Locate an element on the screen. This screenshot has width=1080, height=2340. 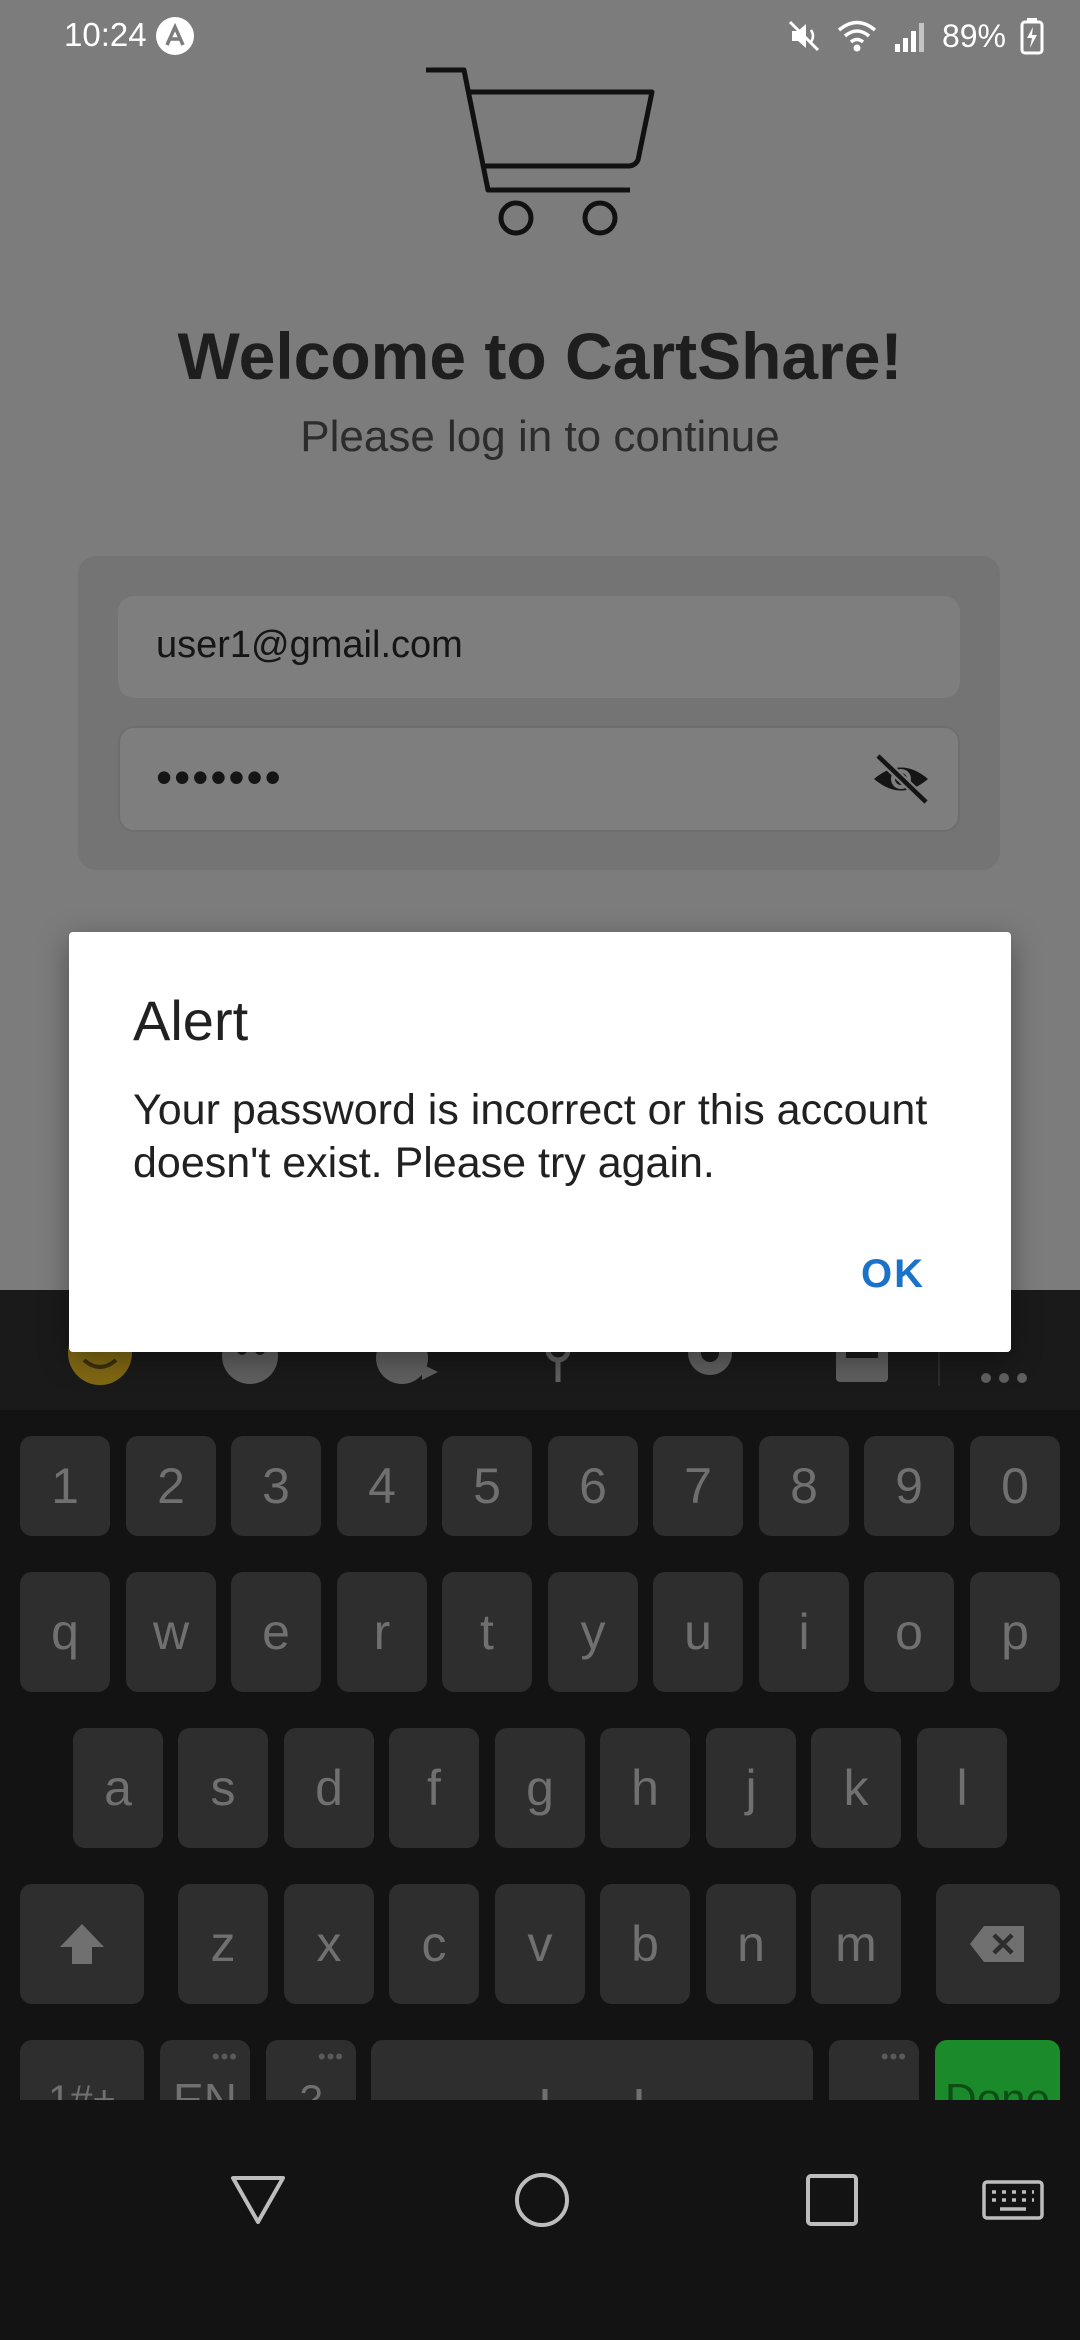
key-c: c is located at coordinates (434, 1944).